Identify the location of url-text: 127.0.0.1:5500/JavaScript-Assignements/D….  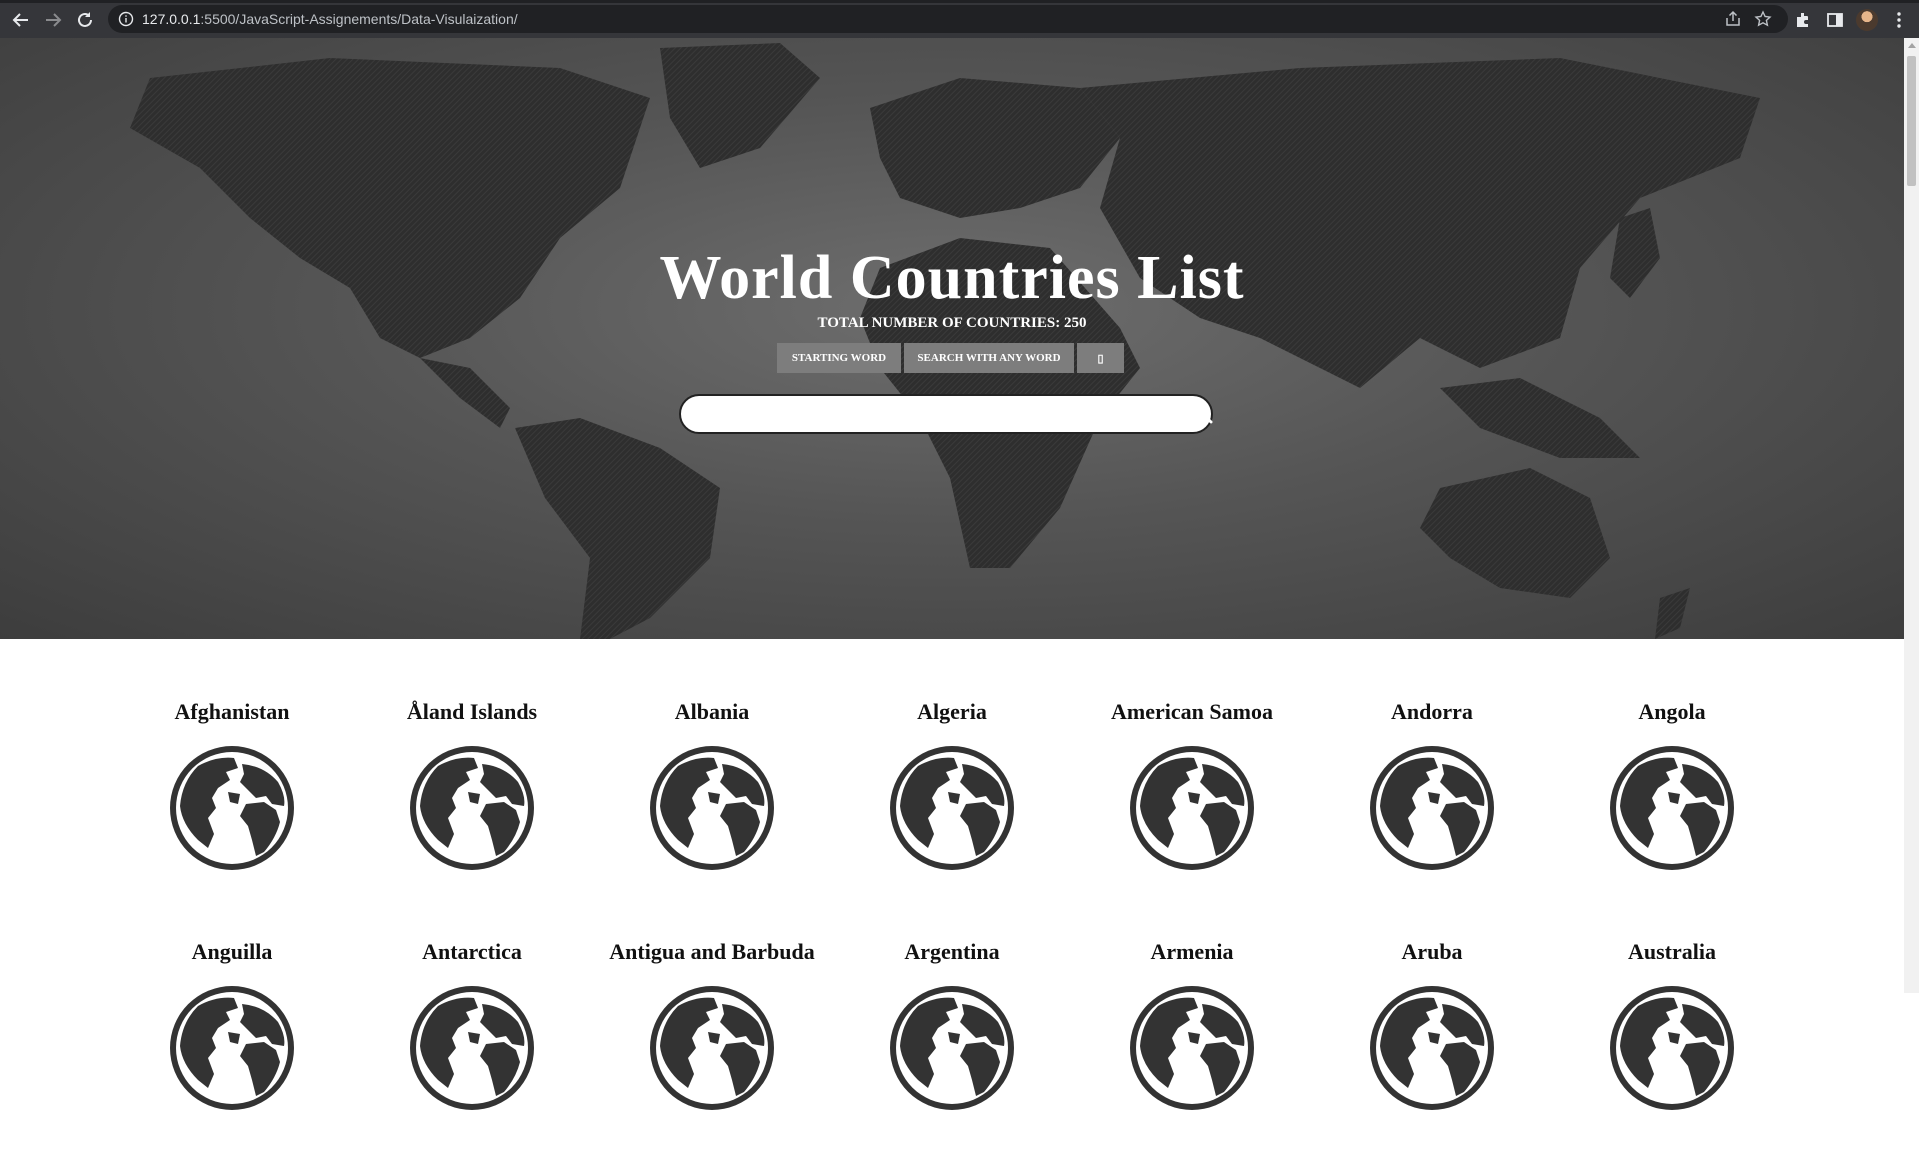
(330, 19).